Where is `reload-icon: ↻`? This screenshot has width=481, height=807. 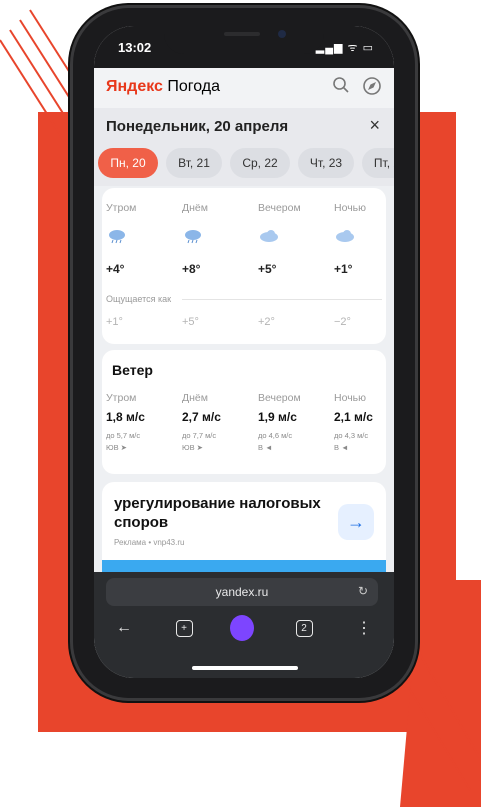
reload-icon: ↻ is located at coordinates (363, 591).